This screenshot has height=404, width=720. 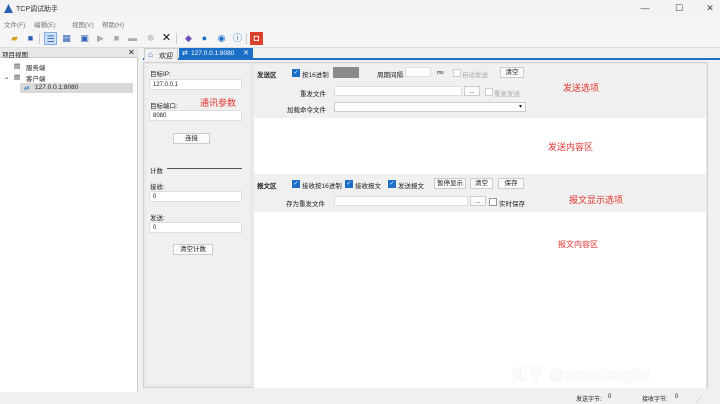 I want to click on project-view-title: 项目视图, so click(x=15, y=55).